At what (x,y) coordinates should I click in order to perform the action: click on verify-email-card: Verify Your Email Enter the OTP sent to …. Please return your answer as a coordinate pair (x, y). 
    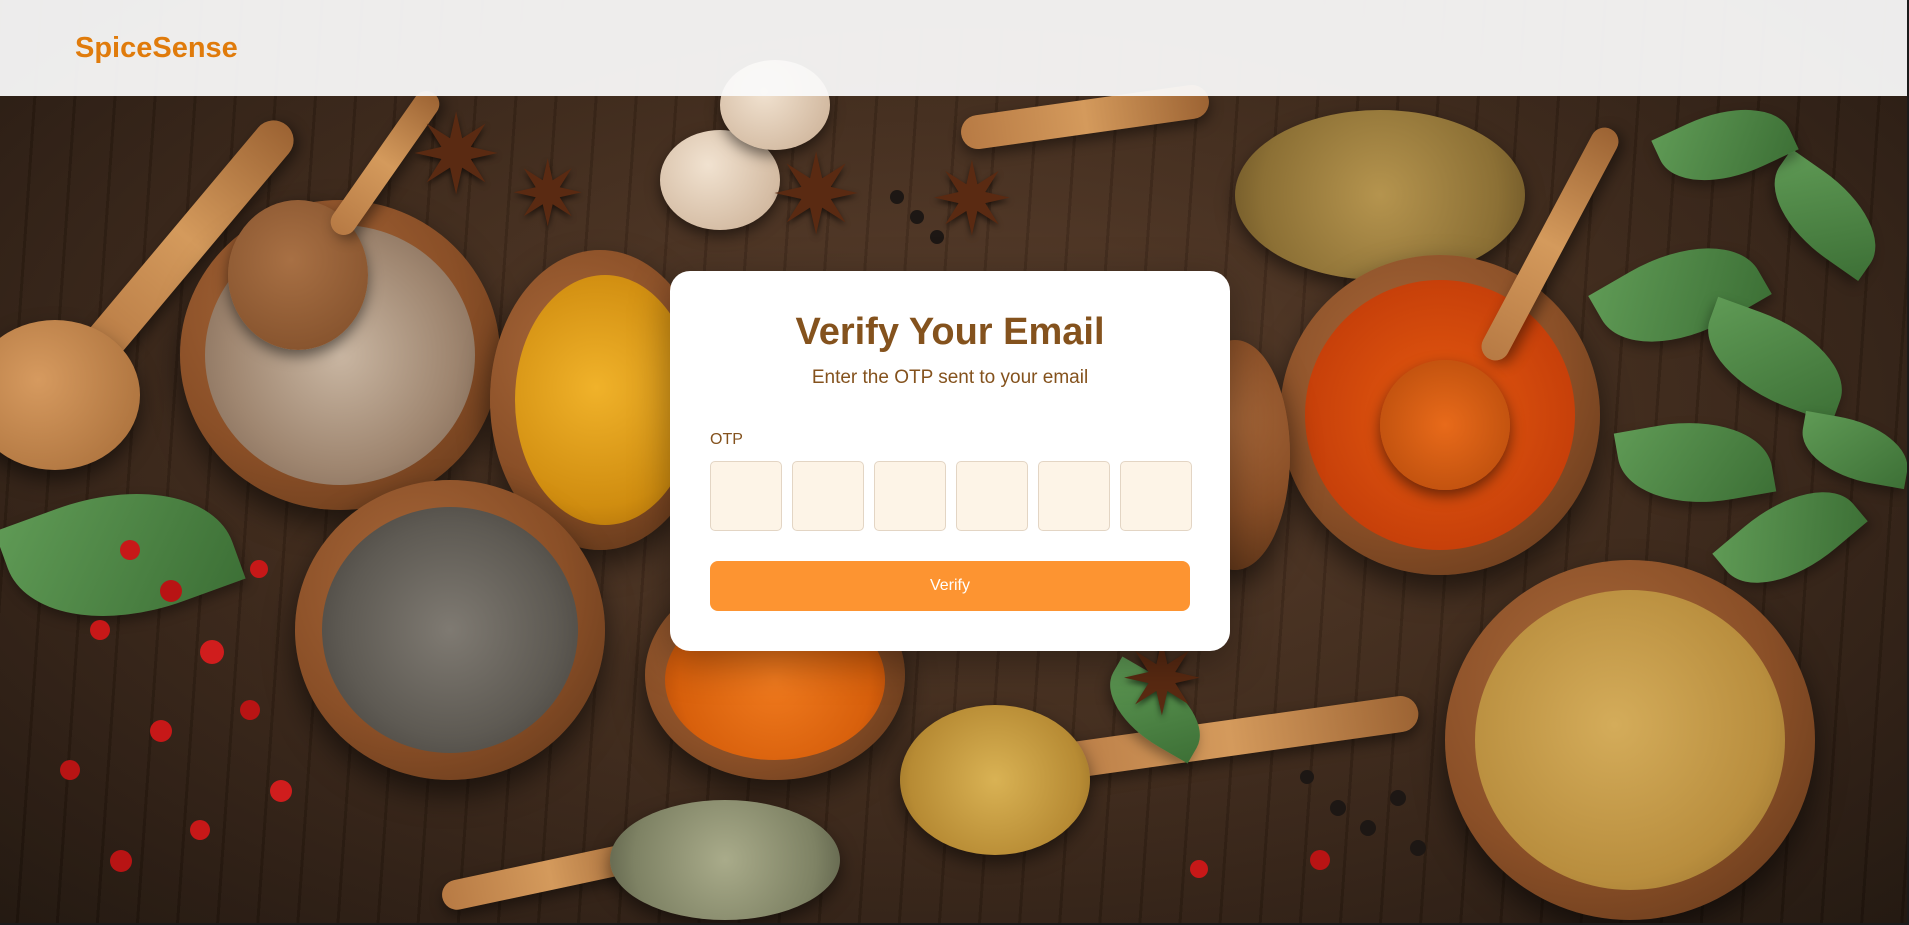
    Looking at the image, I should click on (950, 461).